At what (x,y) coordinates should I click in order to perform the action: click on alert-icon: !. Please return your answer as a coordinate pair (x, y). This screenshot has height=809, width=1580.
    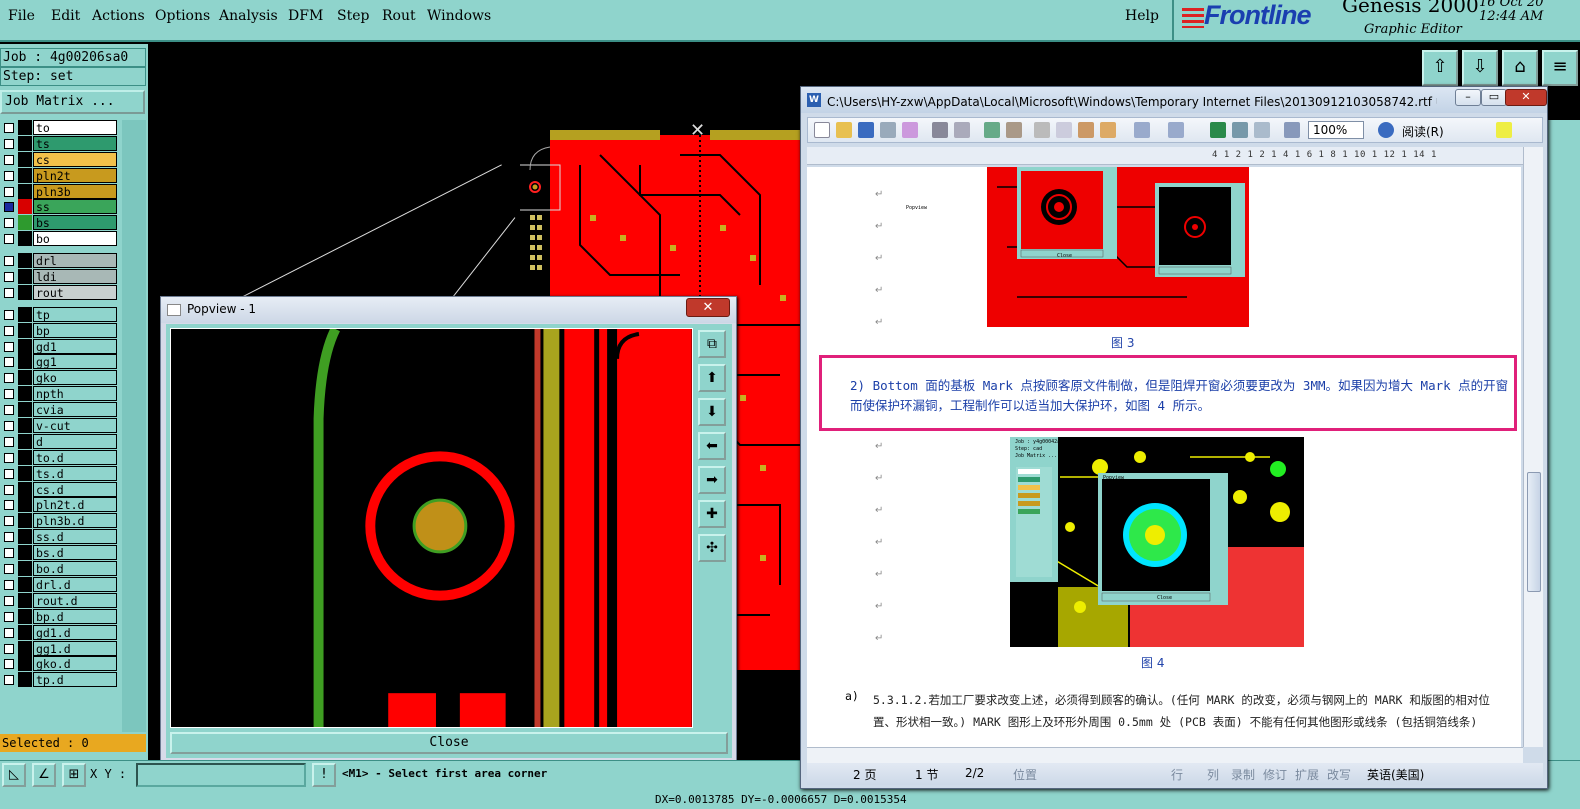
    Looking at the image, I should click on (324, 775).